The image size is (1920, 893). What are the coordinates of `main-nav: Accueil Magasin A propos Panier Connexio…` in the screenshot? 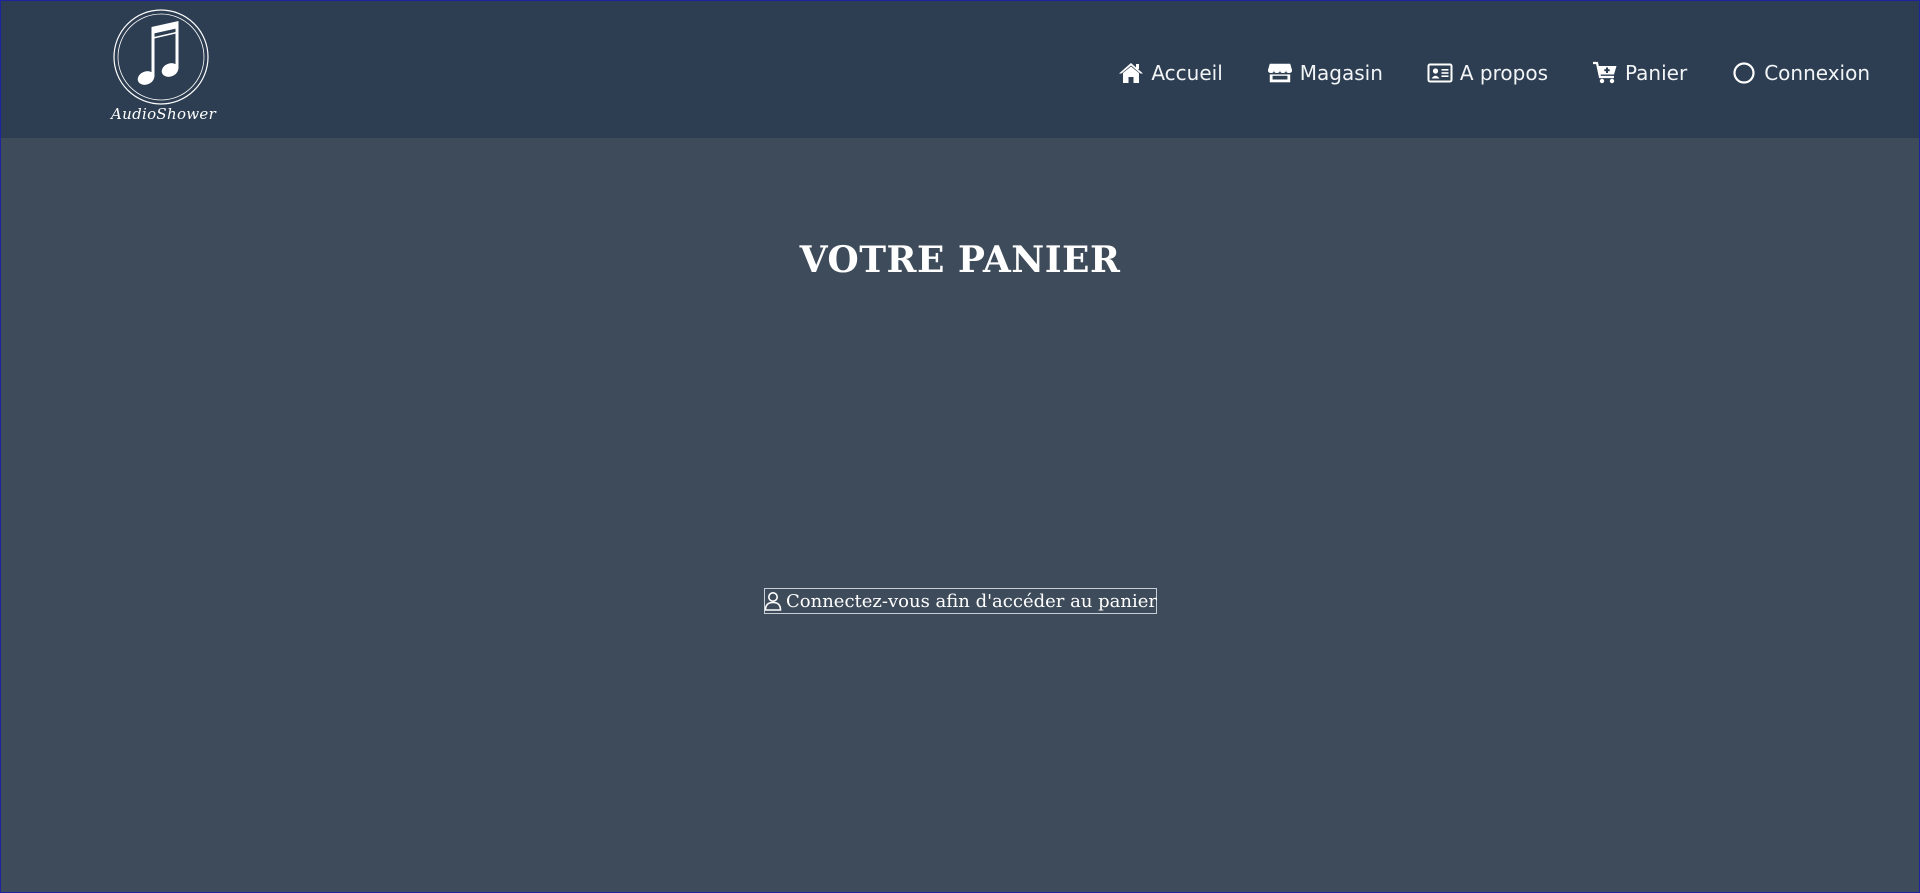 It's located at (1494, 73).